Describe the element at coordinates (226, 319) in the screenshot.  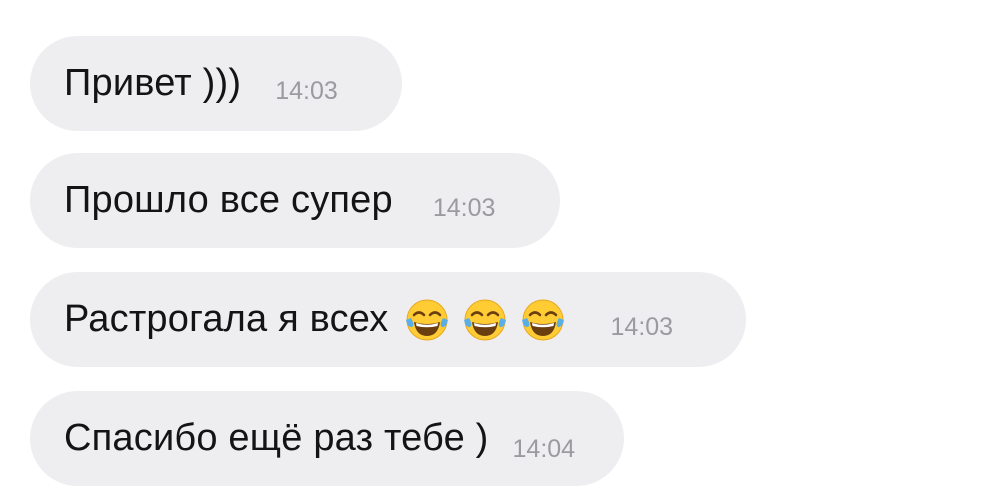
I see `message-text: Растрогала я всех` at that location.